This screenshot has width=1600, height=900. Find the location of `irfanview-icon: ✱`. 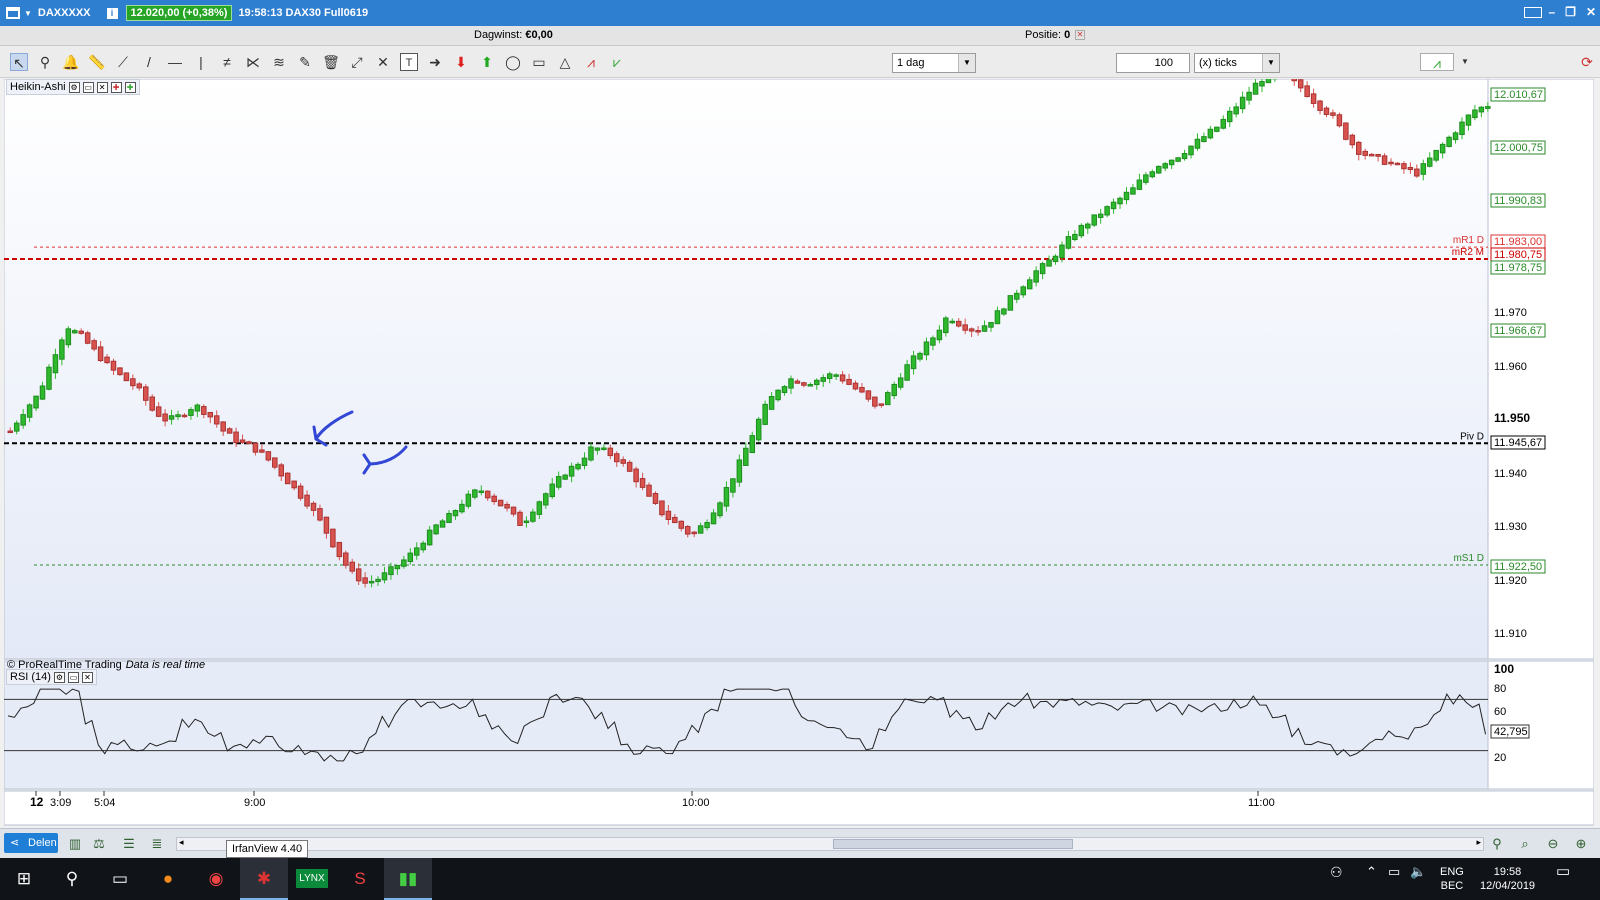

irfanview-icon: ✱ is located at coordinates (264, 879).